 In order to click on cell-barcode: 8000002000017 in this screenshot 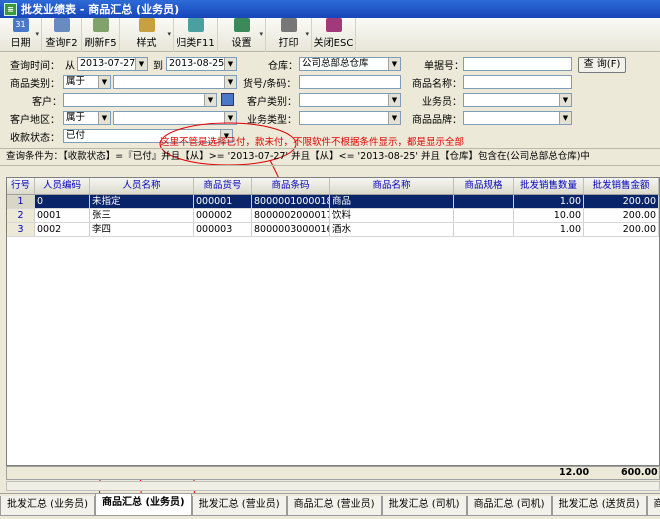, I will do `click(292, 215)`.